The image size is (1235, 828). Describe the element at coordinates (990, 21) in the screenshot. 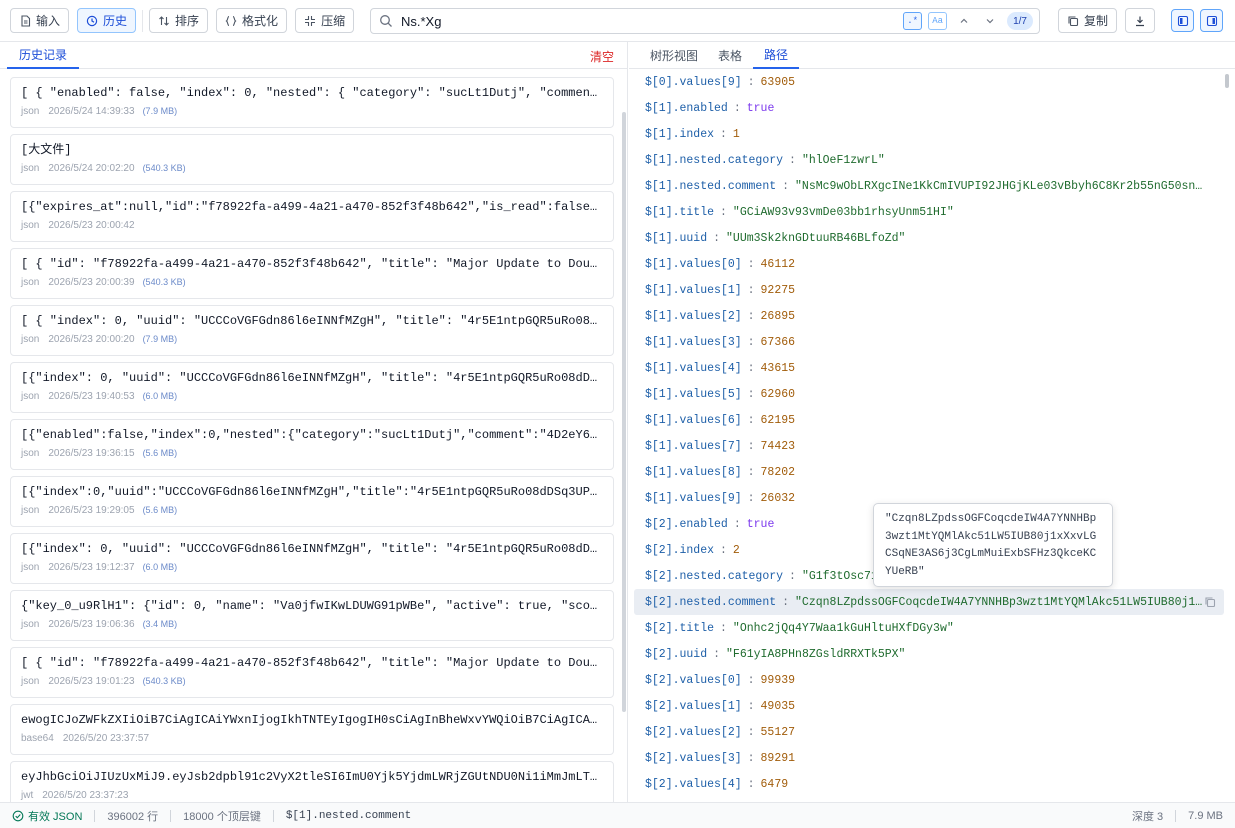

I see `next-match-icon` at that location.